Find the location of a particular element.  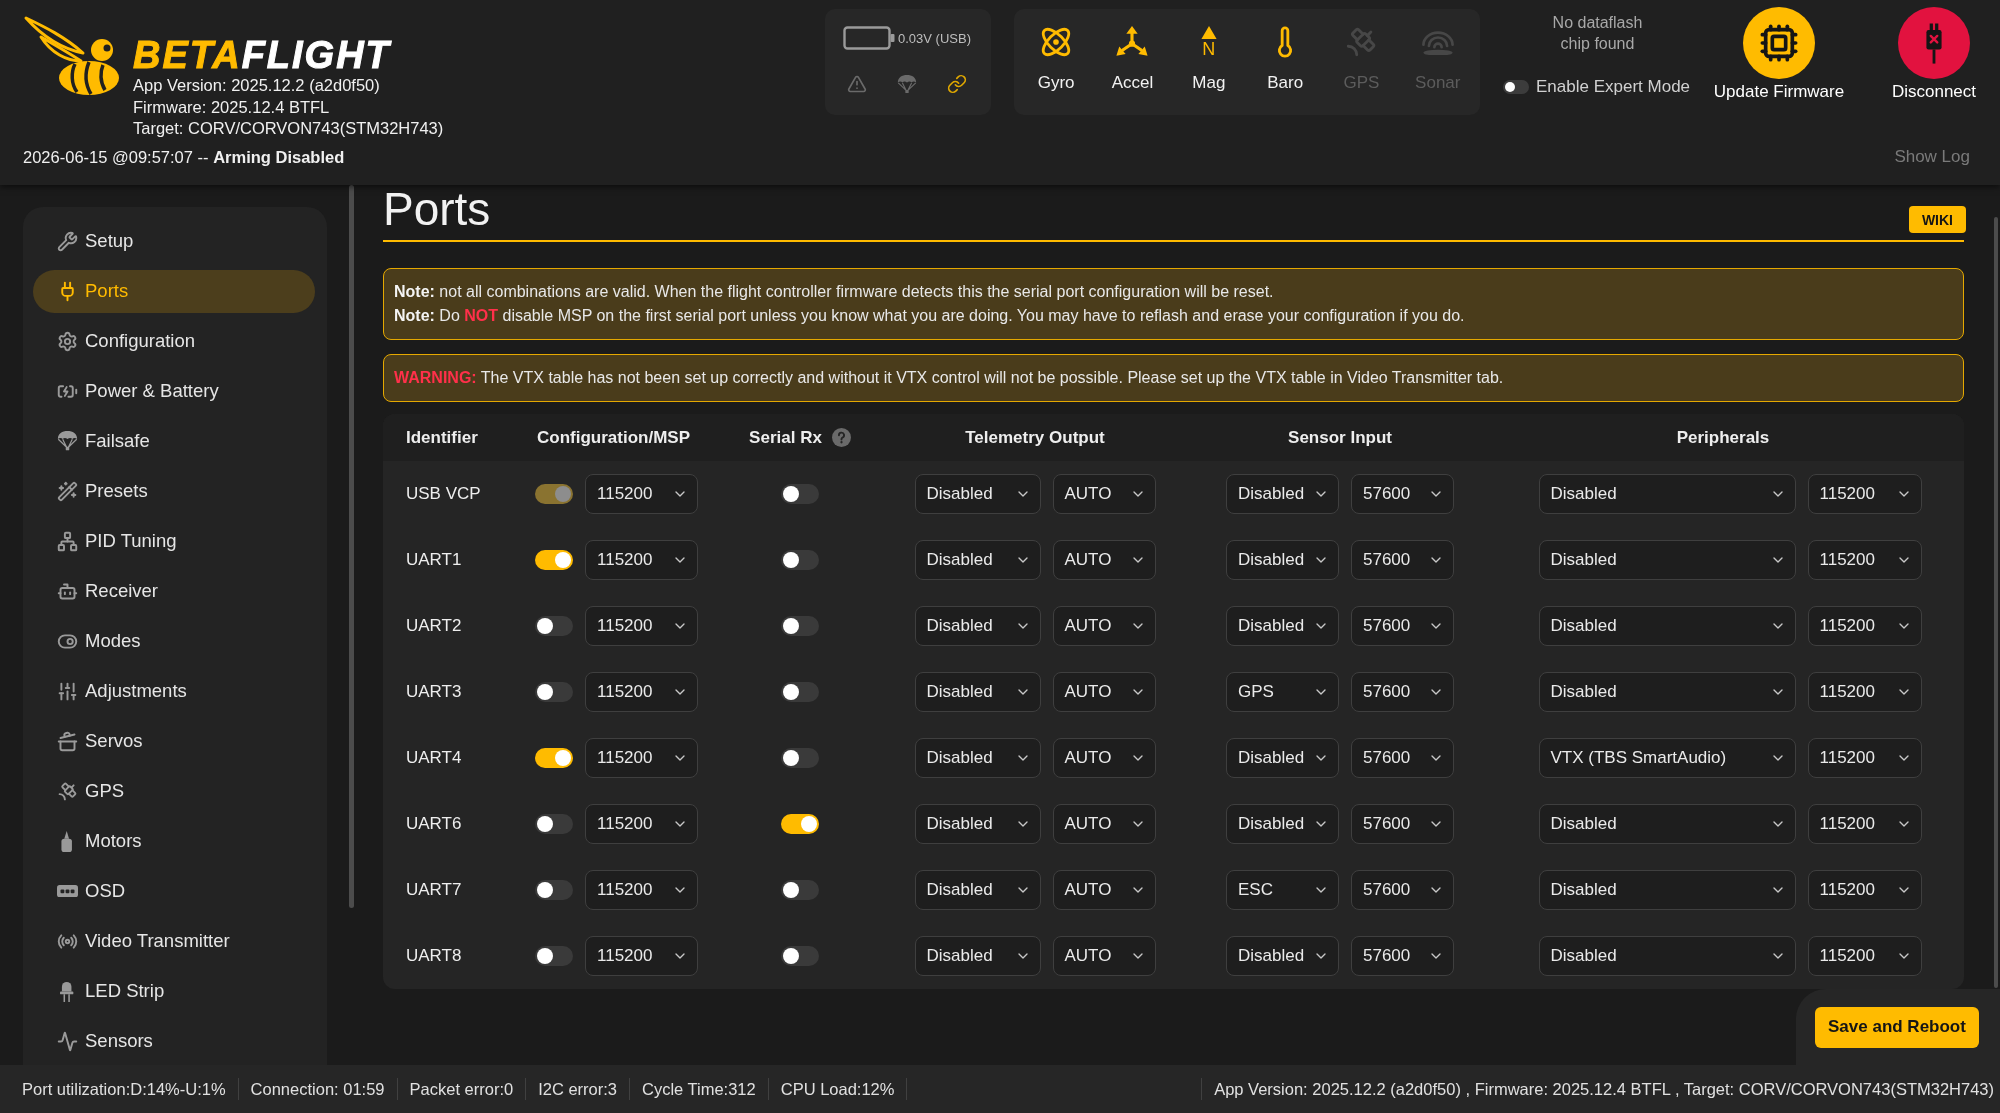

sidebar-item: Adjustments is located at coordinates (174, 691).